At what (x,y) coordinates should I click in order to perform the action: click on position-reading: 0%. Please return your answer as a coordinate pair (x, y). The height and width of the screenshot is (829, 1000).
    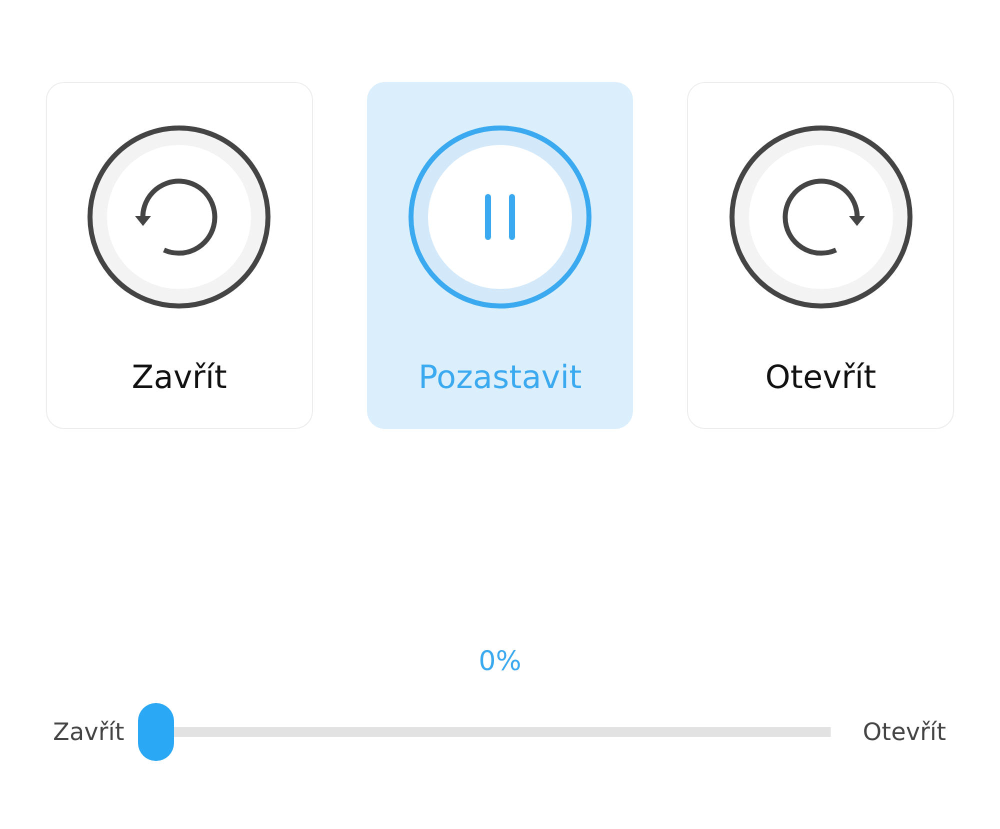
    Looking at the image, I should click on (500, 661).